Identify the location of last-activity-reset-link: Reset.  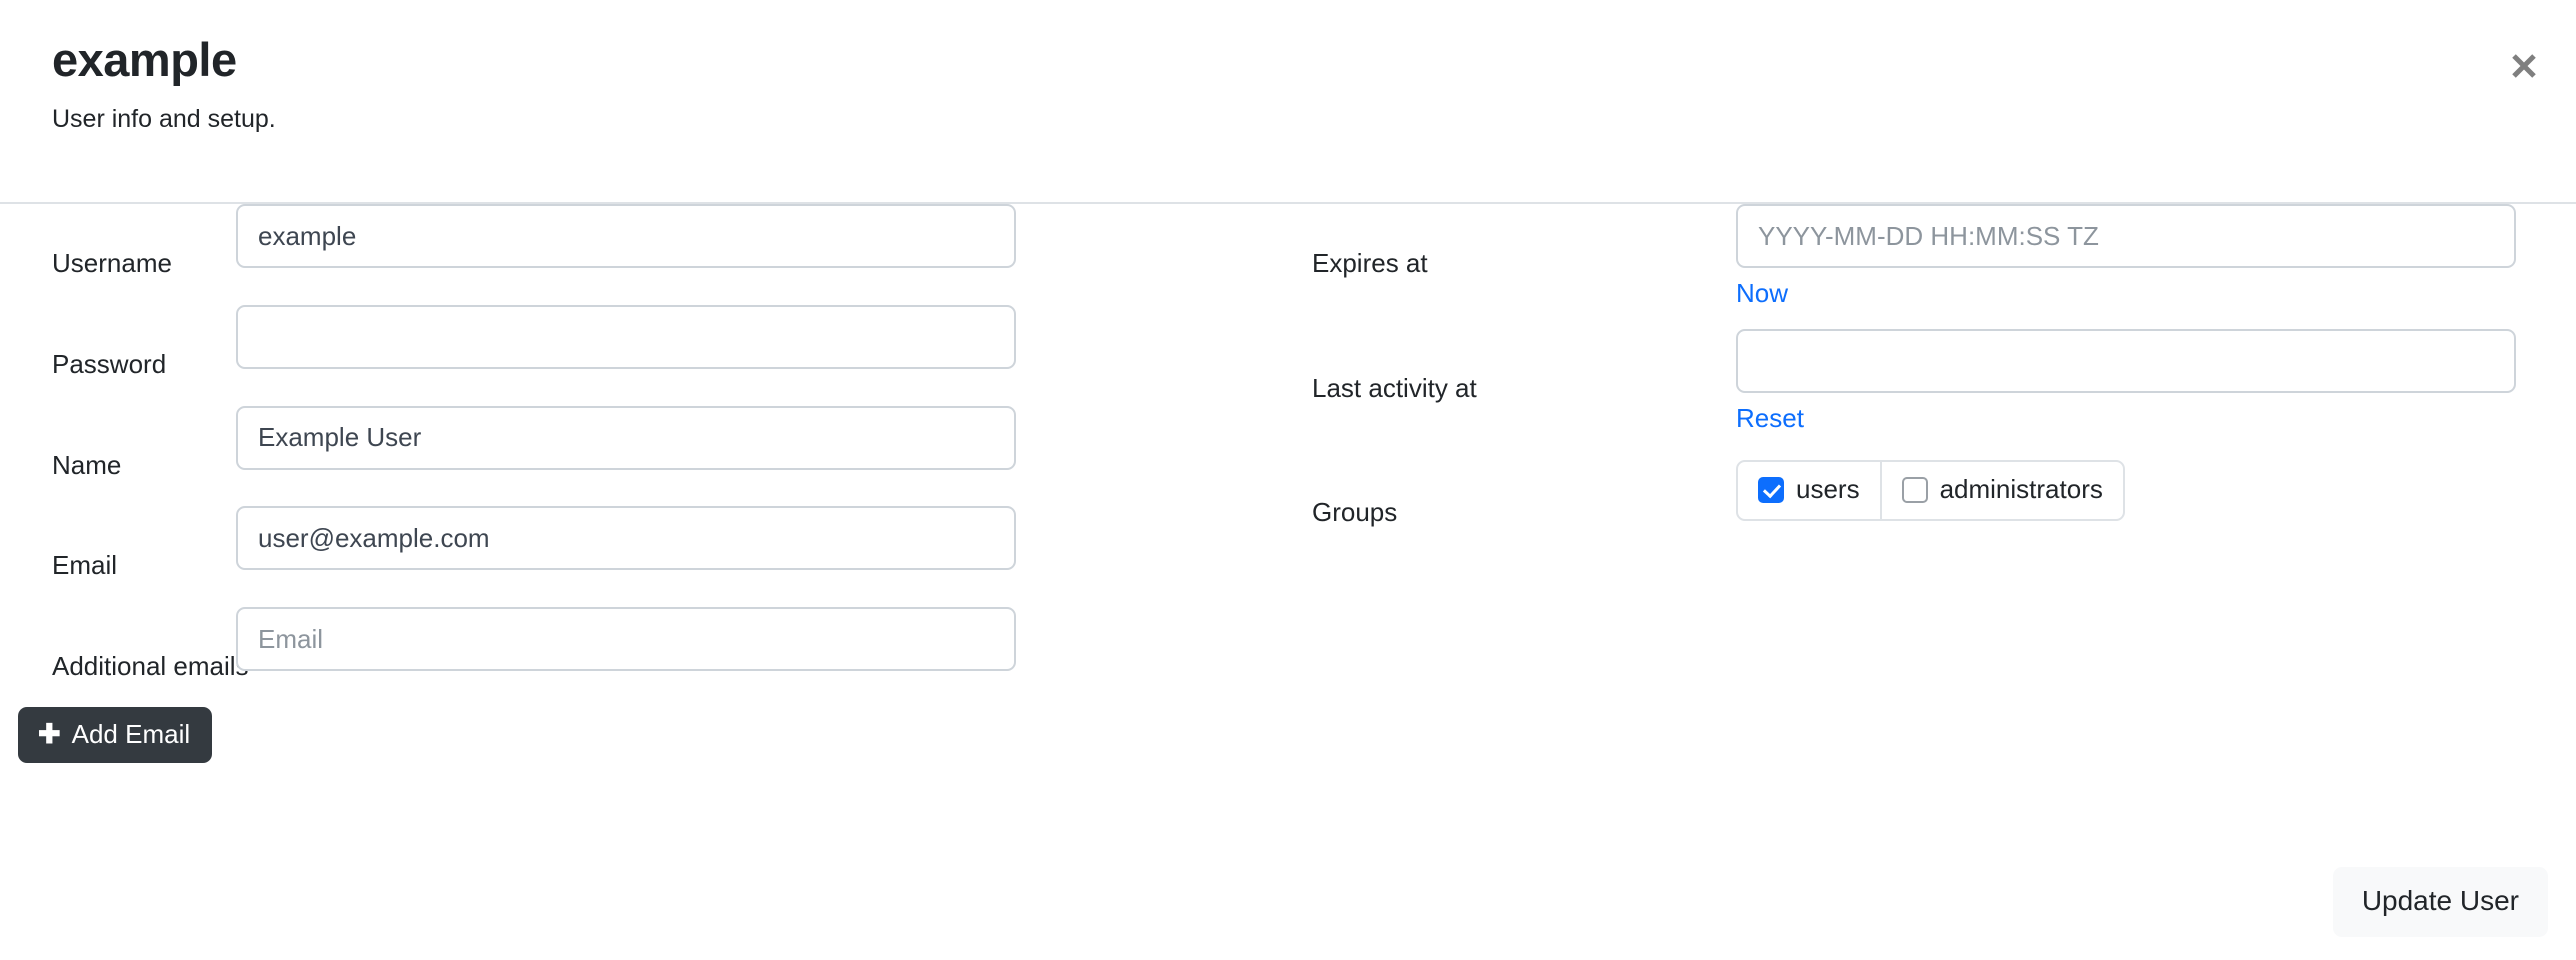
(1770, 418).